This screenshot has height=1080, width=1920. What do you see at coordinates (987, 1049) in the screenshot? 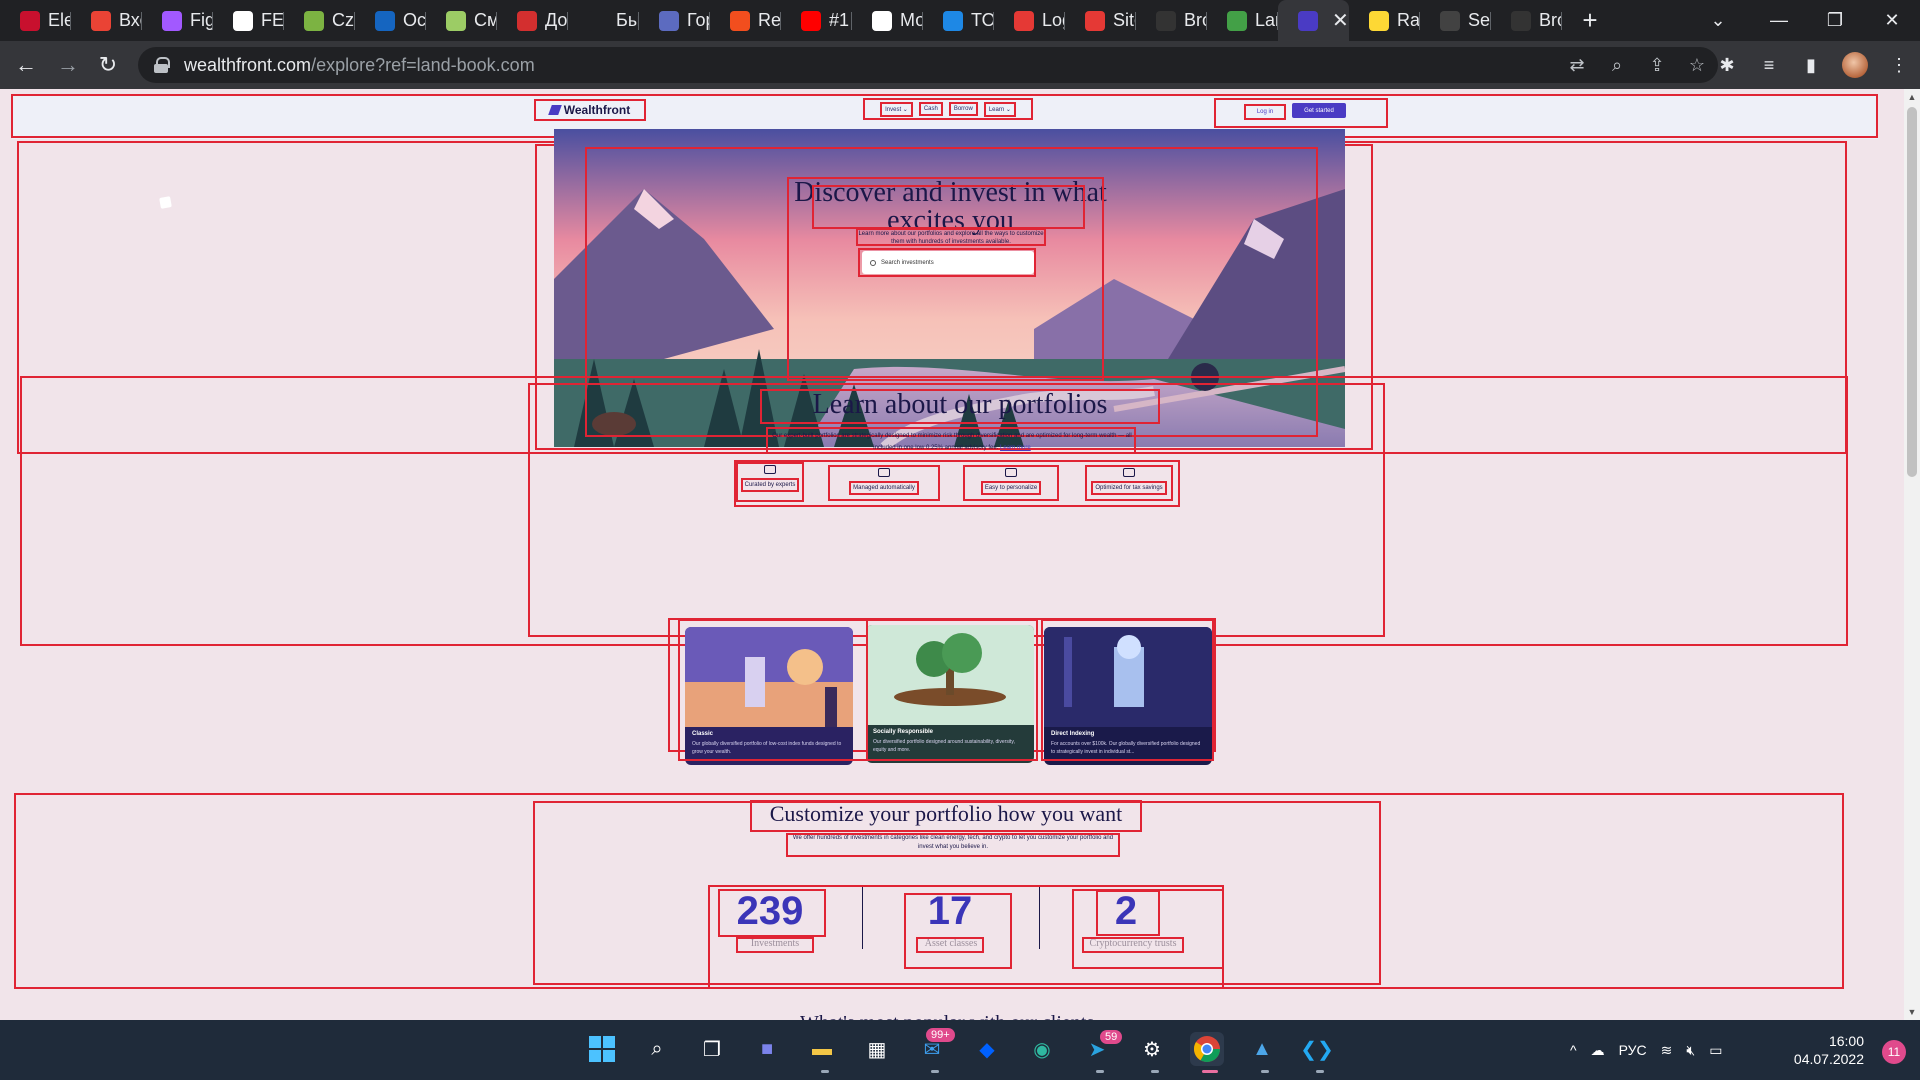
I see `dropbox-icon: ◆` at bounding box center [987, 1049].